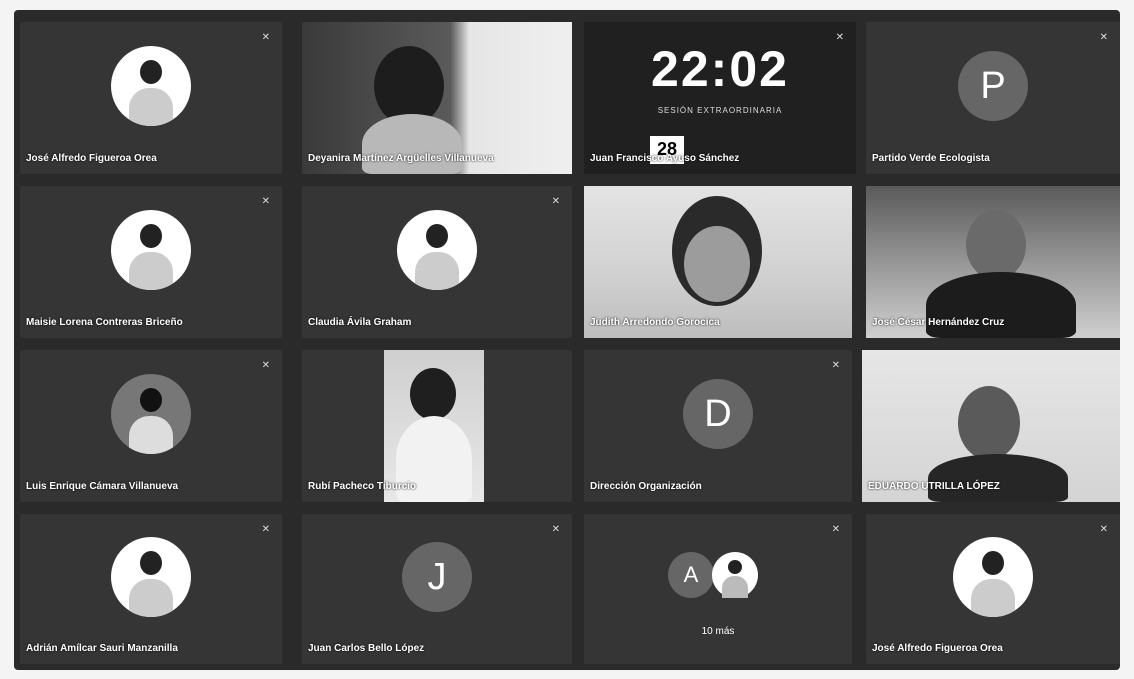 The image size is (1134, 679). I want to click on participant-tile: ✕ D Dirección Organización, so click(718, 426).